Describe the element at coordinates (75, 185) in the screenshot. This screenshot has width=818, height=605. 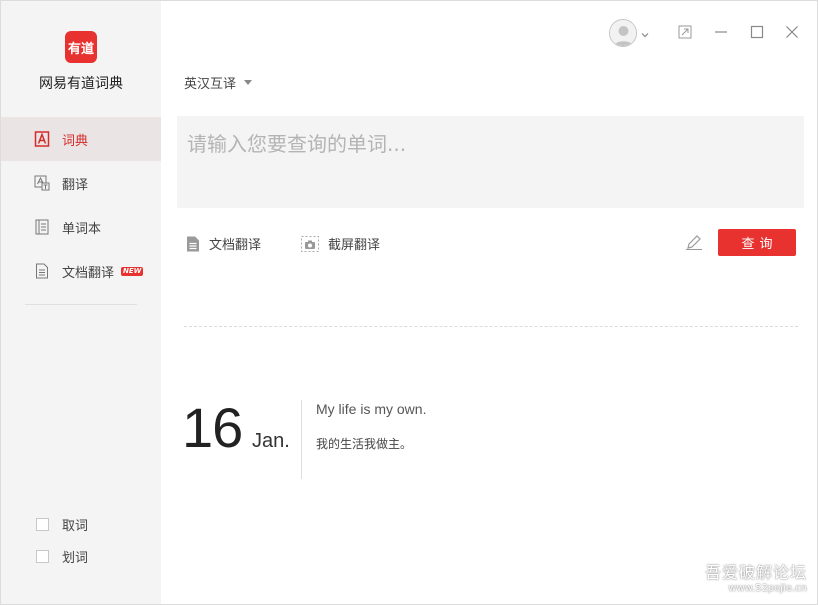
I see `sidebar-item-label: 翻译` at that location.